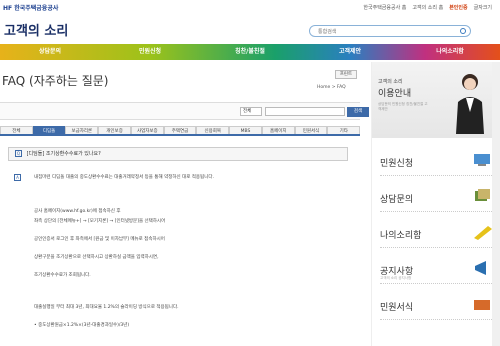 This screenshot has width=500, height=346. I want to click on hf-logo: HF 한국주택금융공사, so click(30, 7).